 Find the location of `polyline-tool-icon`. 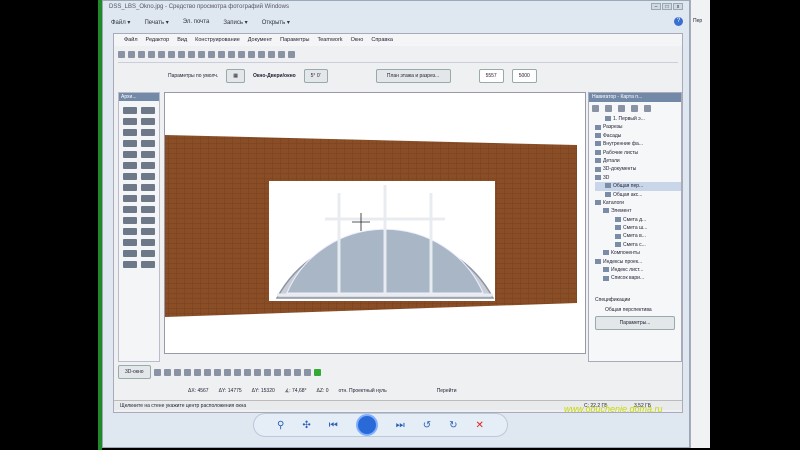

polyline-tool-icon is located at coordinates (130, 187).